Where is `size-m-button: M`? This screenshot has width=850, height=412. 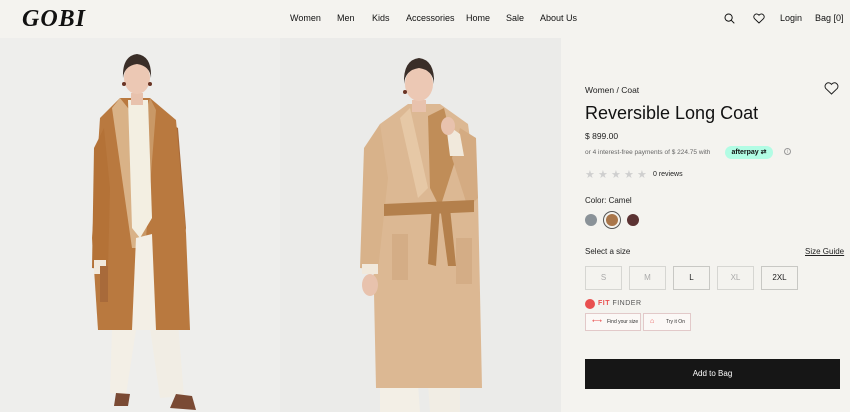 size-m-button: M is located at coordinates (647, 278).